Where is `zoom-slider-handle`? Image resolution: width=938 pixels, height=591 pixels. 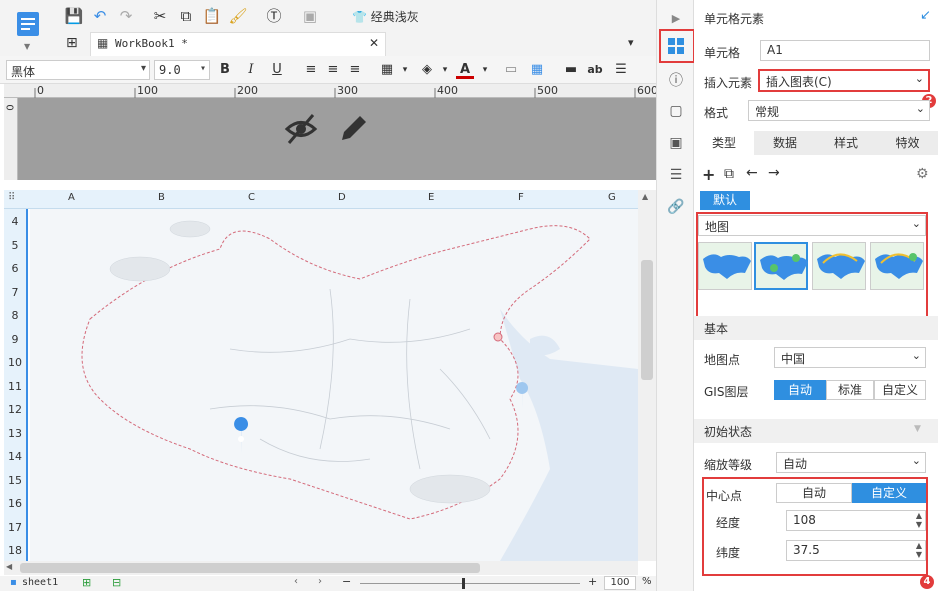
zoom-slider-handle is located at coordinates (463, 583).